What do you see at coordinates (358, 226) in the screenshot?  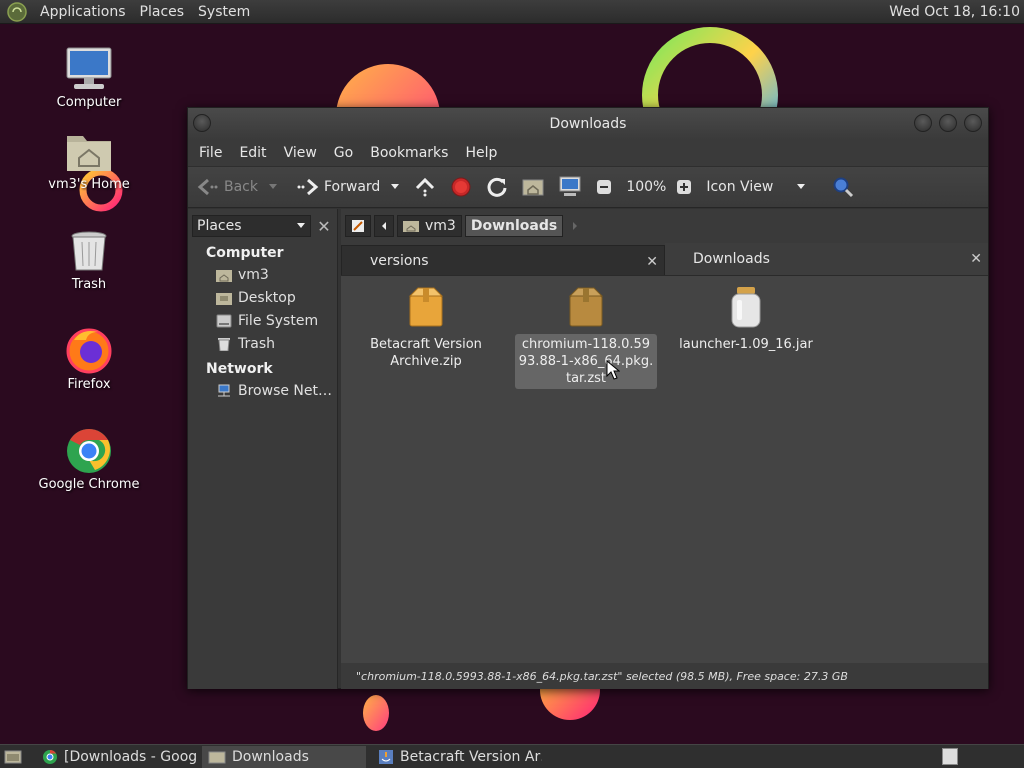 I see `toggle-location-entry-button` at bounding box center [358, 226].